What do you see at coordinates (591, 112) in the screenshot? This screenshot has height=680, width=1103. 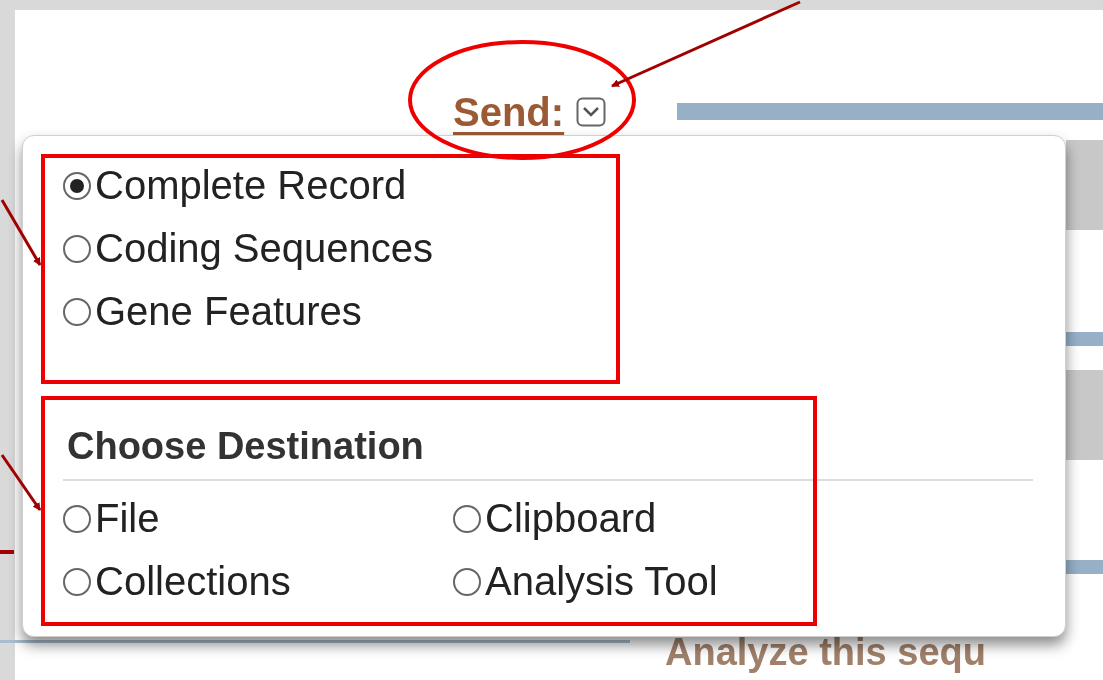 I see `dropdown-icon` at bounding box center [591, 112].